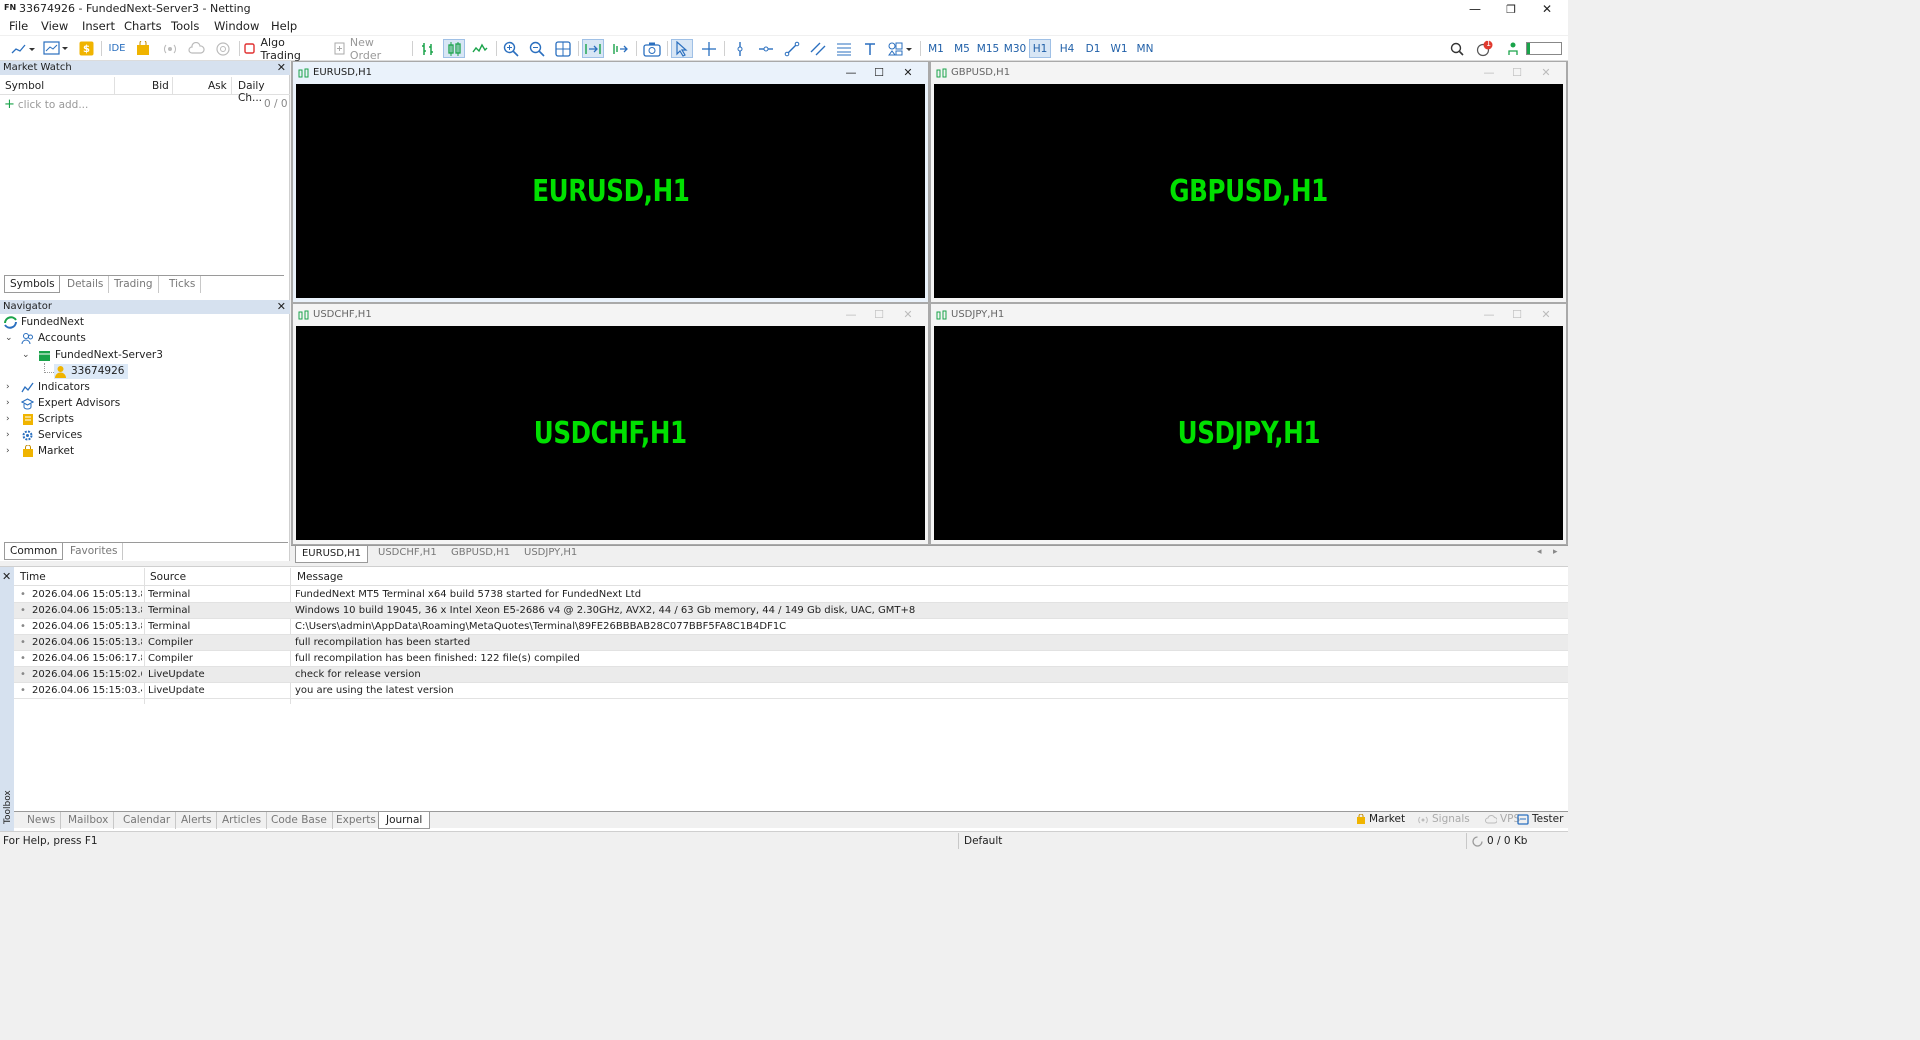 This screenshot has height=1040, width=1920. I want to click on nav-expert-advisors: Expert Advisors, so click(70, 403).